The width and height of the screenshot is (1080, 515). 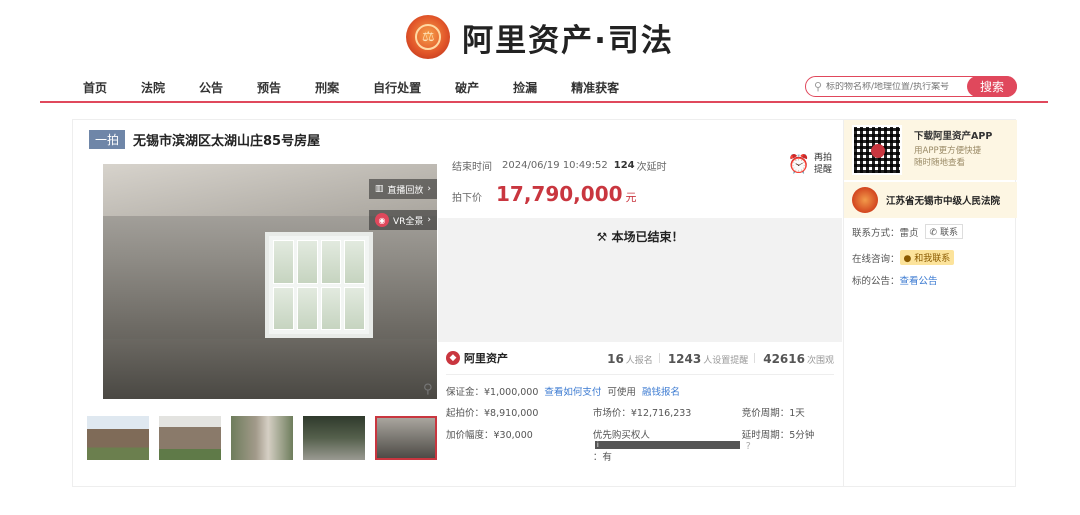 I want to click on court-emblem-icon, so click(x=865, y=200).